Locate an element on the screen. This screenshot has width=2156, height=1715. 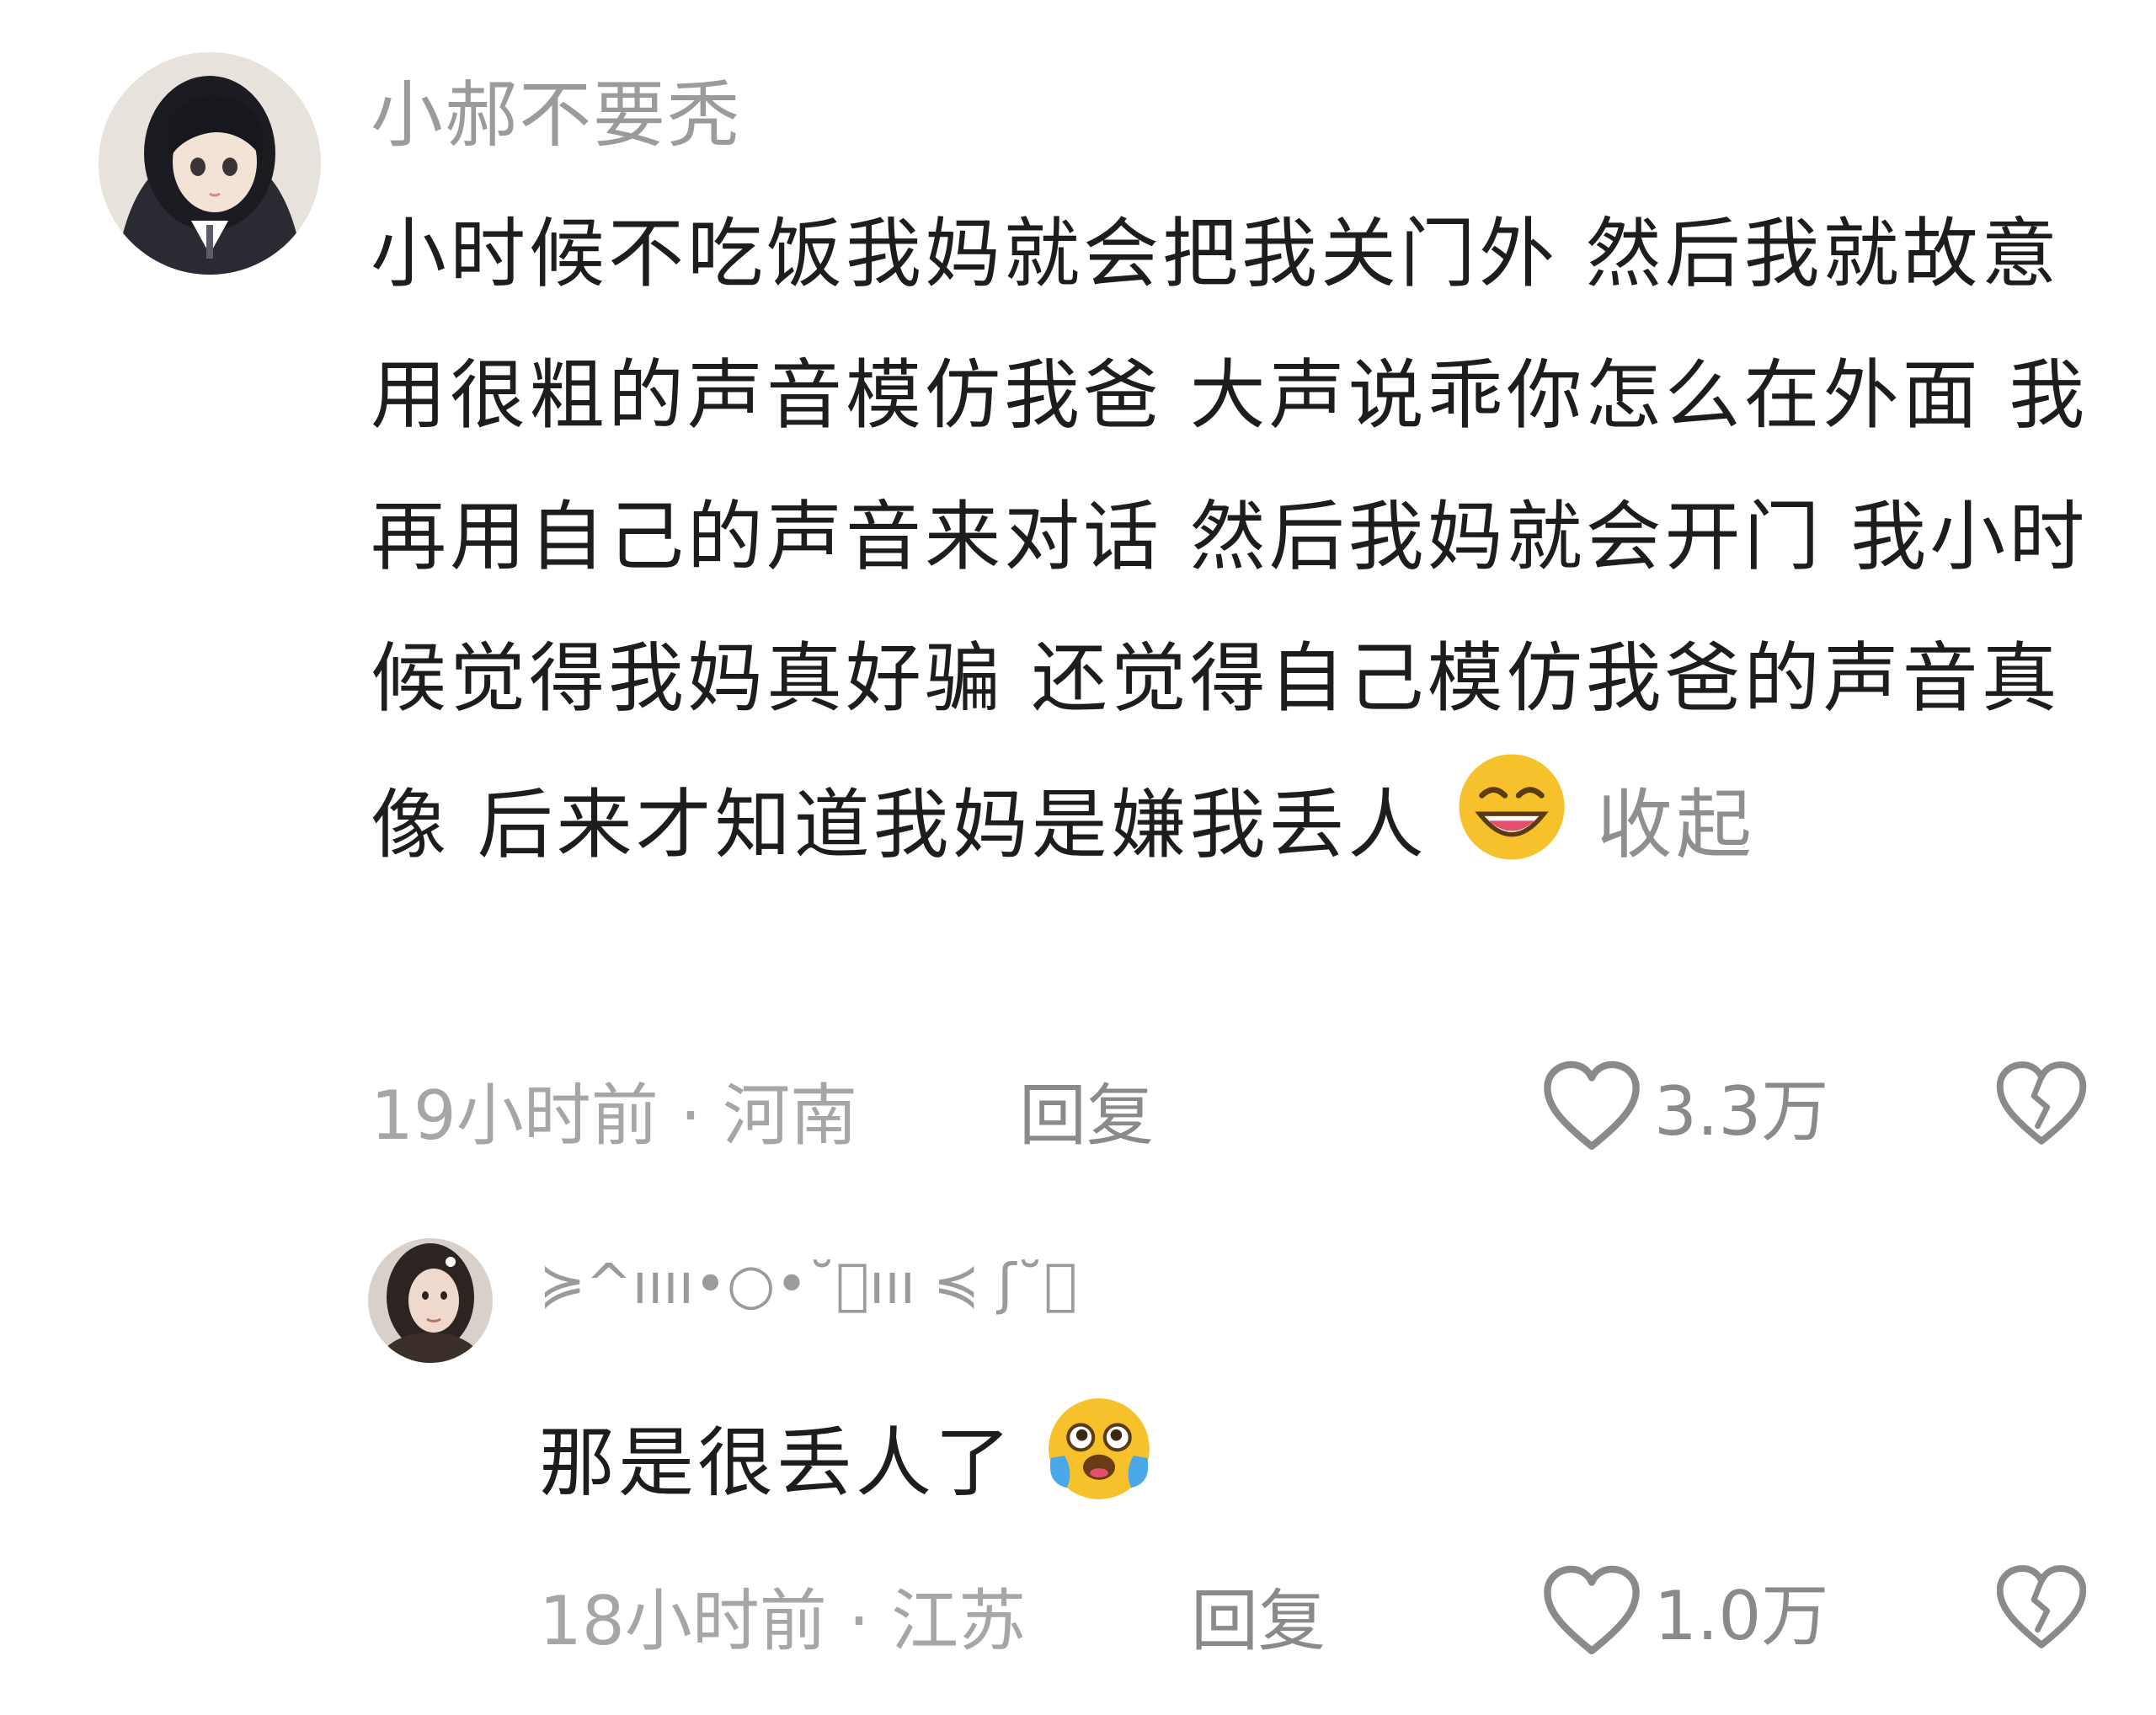
username: ≽^ıııı•○•˘⃝ııı ≼ ʃ˘⃝ is located at coordinates (808, 1284).